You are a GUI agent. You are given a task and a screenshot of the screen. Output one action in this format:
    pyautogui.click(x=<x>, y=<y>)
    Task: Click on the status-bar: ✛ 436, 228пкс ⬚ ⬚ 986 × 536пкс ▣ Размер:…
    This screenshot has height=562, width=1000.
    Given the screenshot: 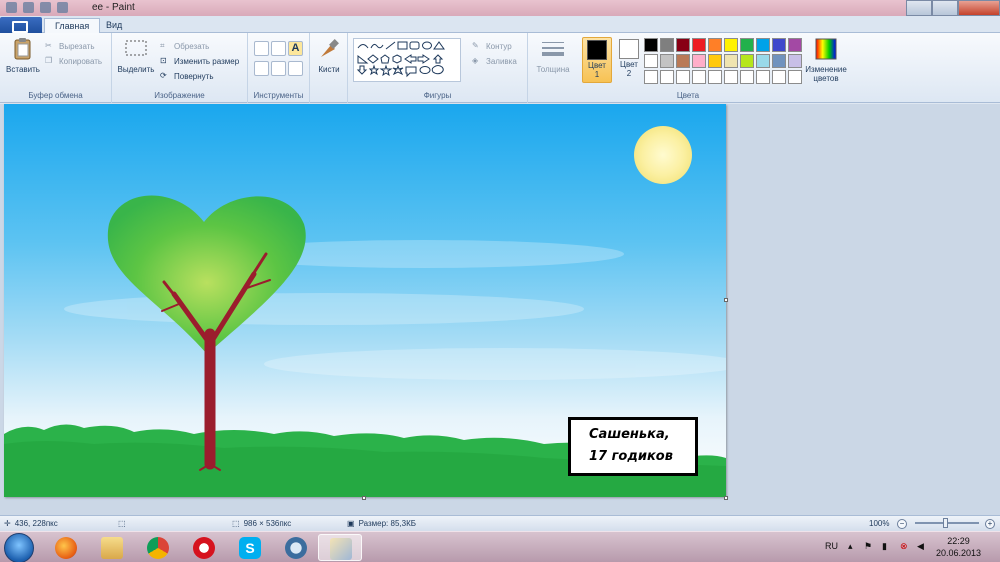 What is the action you would take?
    pyautogui.click(x=500, y=523)
    